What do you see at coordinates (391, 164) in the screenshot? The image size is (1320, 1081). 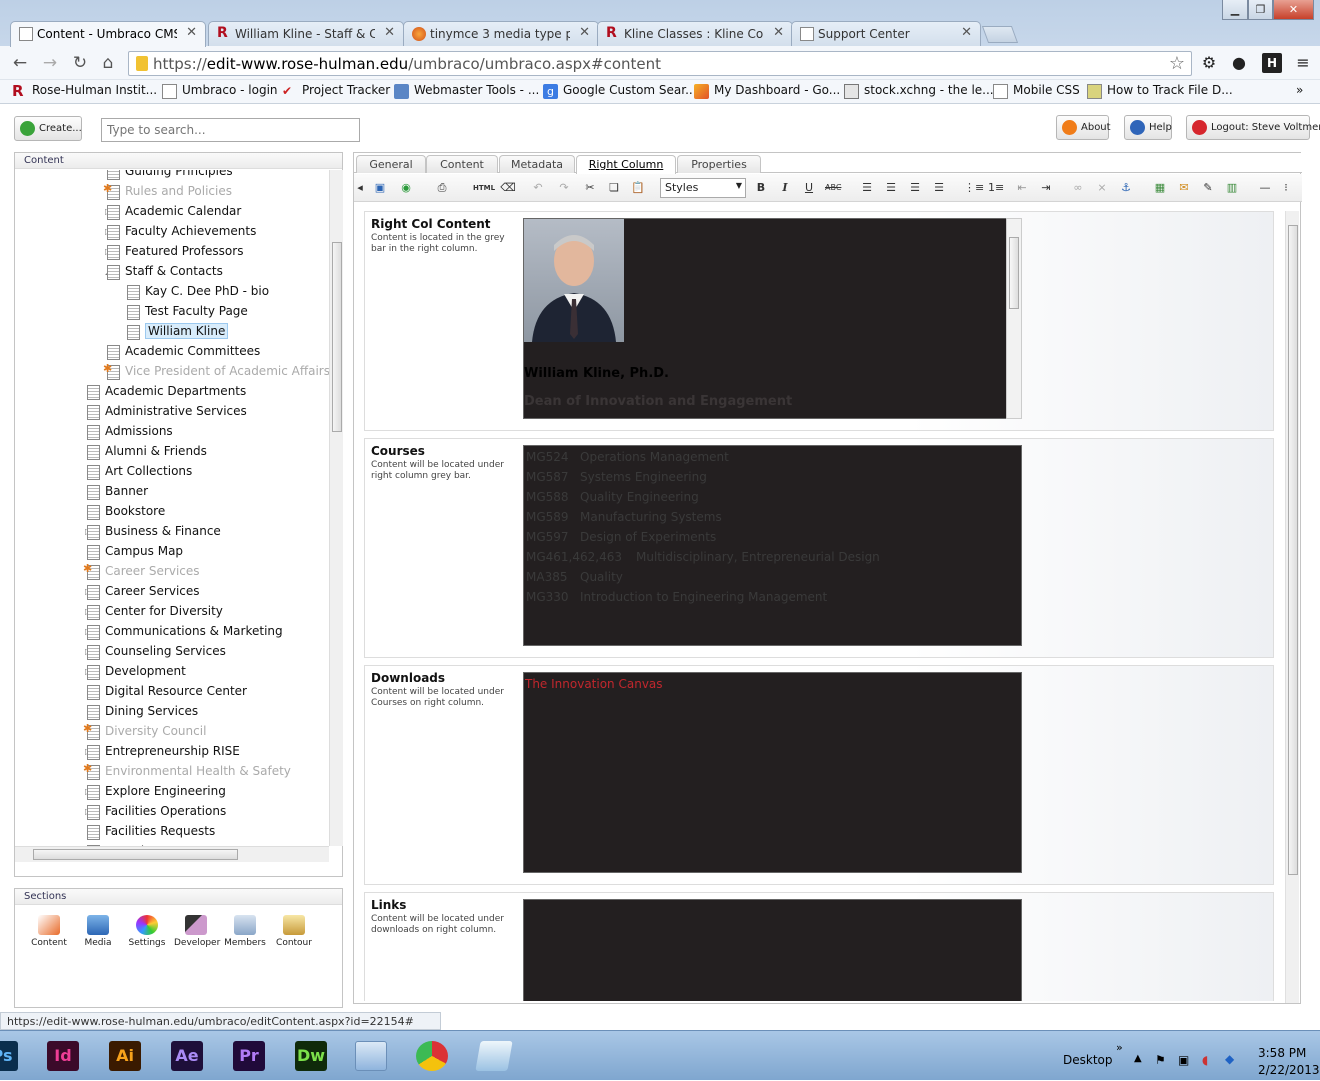 I see `tab-general: General` at bounding box center [391, 164].